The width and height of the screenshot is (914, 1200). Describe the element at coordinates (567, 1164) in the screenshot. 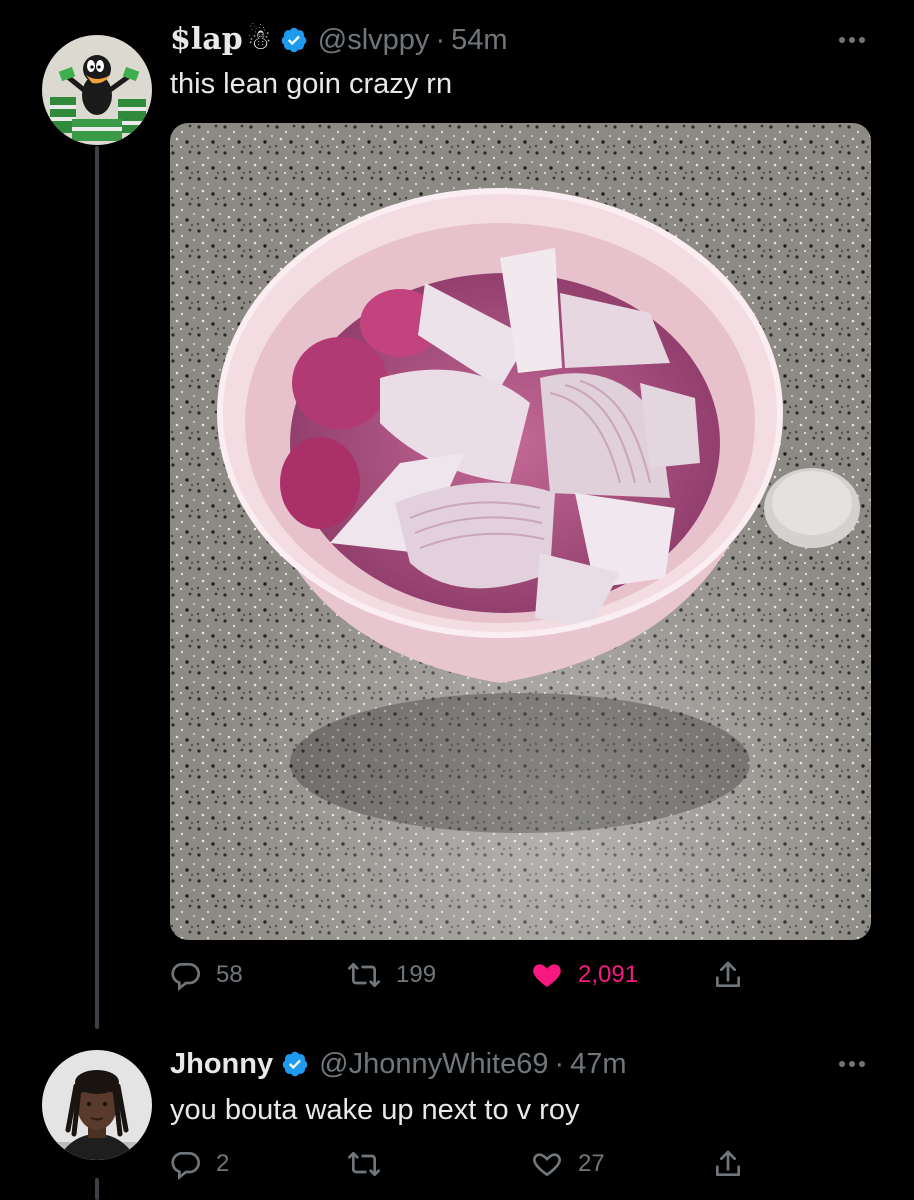

I see `like-action: 27` at that location.